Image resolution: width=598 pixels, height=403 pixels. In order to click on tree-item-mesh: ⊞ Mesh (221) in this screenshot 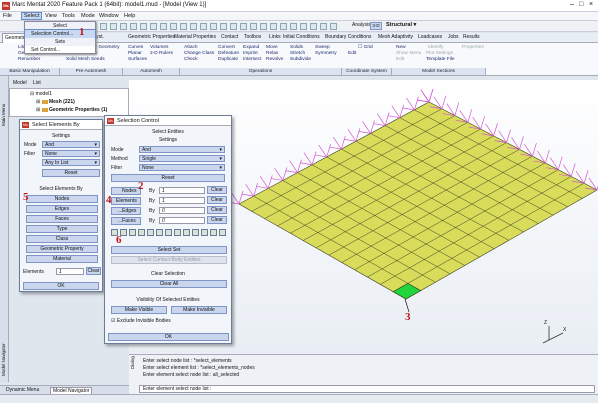, I will do `click(55, 102)`.